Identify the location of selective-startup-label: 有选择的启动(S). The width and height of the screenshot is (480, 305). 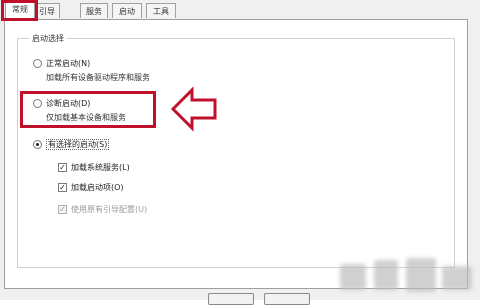
(78, 144).